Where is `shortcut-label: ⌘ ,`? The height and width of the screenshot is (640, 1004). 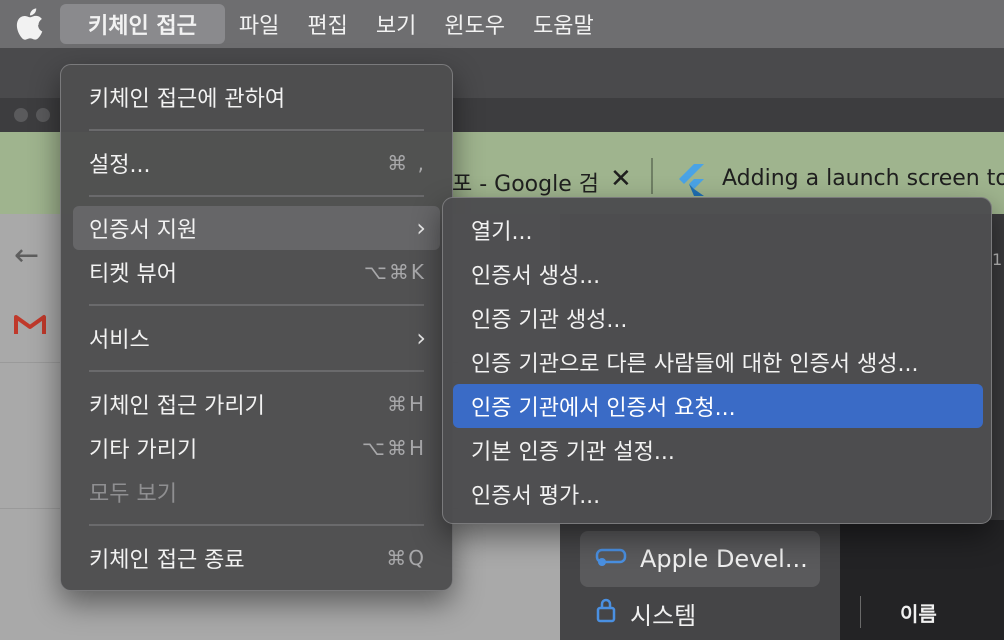
shortcut-label: ⌘ , is located at coordinates (406, 163).